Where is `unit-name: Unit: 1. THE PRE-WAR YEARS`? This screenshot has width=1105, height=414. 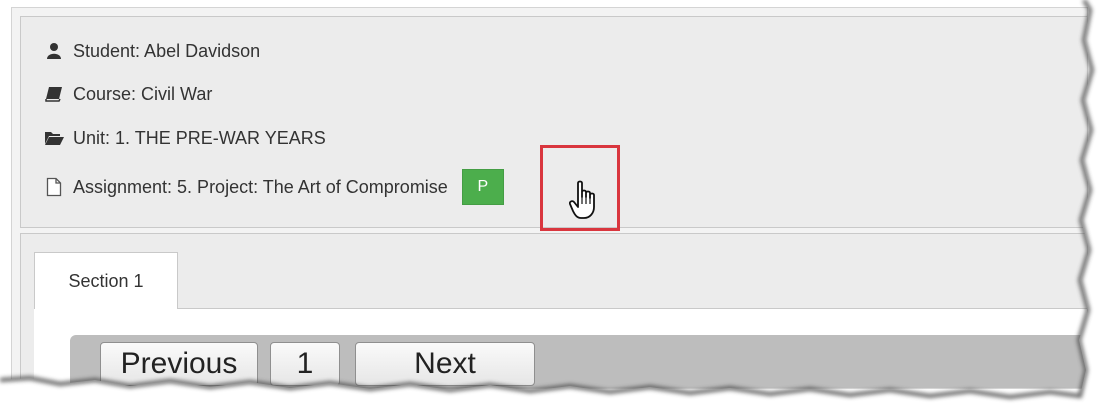 unit-name: Unit: 1. THE PRE-WAR YEARS is located at coordinates (199, 137).